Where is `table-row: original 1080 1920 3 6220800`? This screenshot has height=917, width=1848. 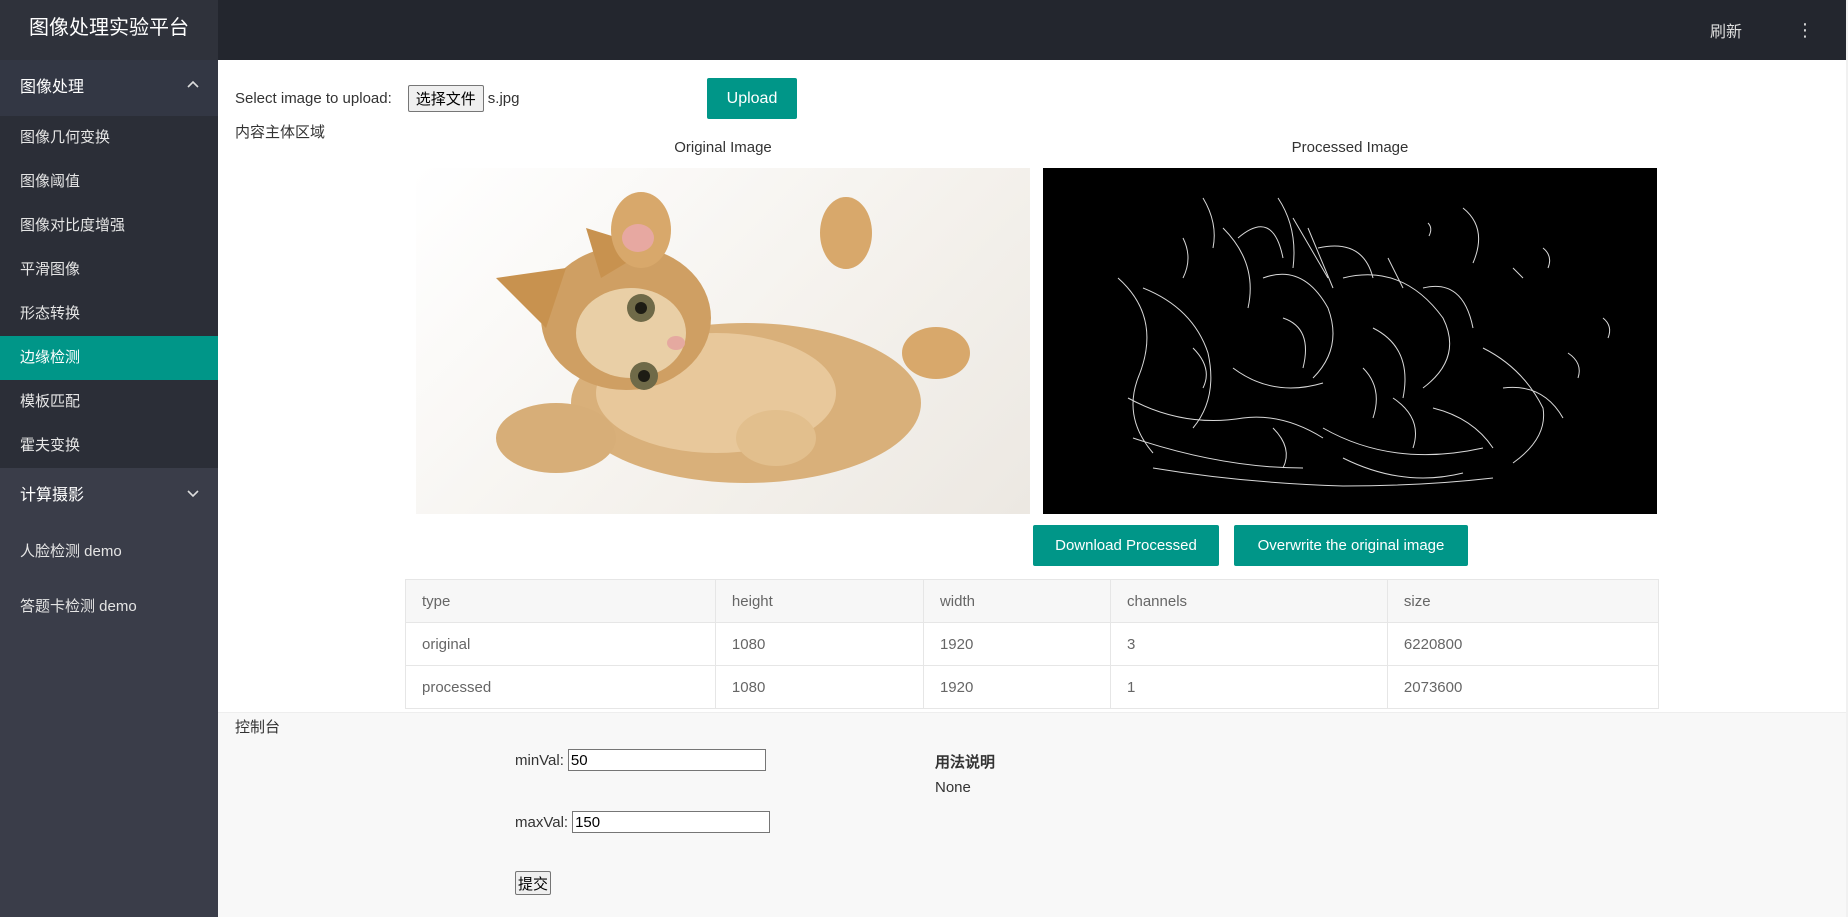 table-row: original 1080 1920 3 6220800 is located at coordinates (1032, 644).